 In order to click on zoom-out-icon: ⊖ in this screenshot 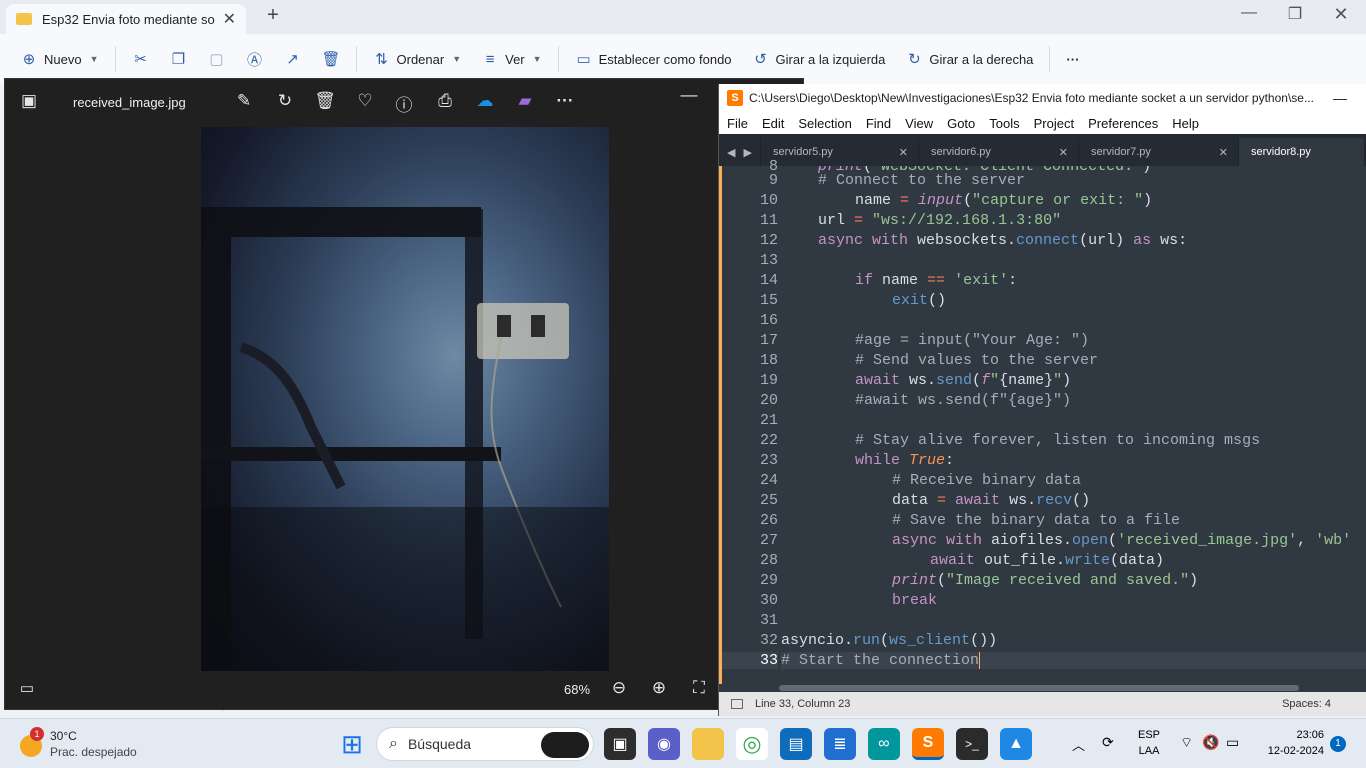, I will do `click(619, 688)`.